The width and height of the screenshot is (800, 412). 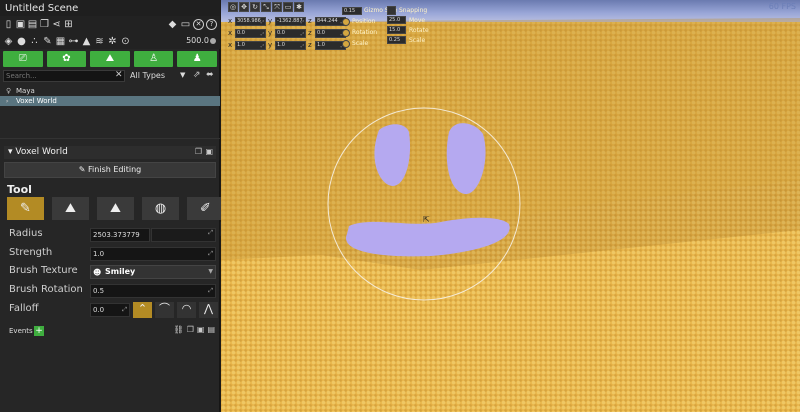 What do you see at coordinates (142, 310) in the screenshot?
I see `falloff-linear-button: ⌃` at bounding box center [142, 310].